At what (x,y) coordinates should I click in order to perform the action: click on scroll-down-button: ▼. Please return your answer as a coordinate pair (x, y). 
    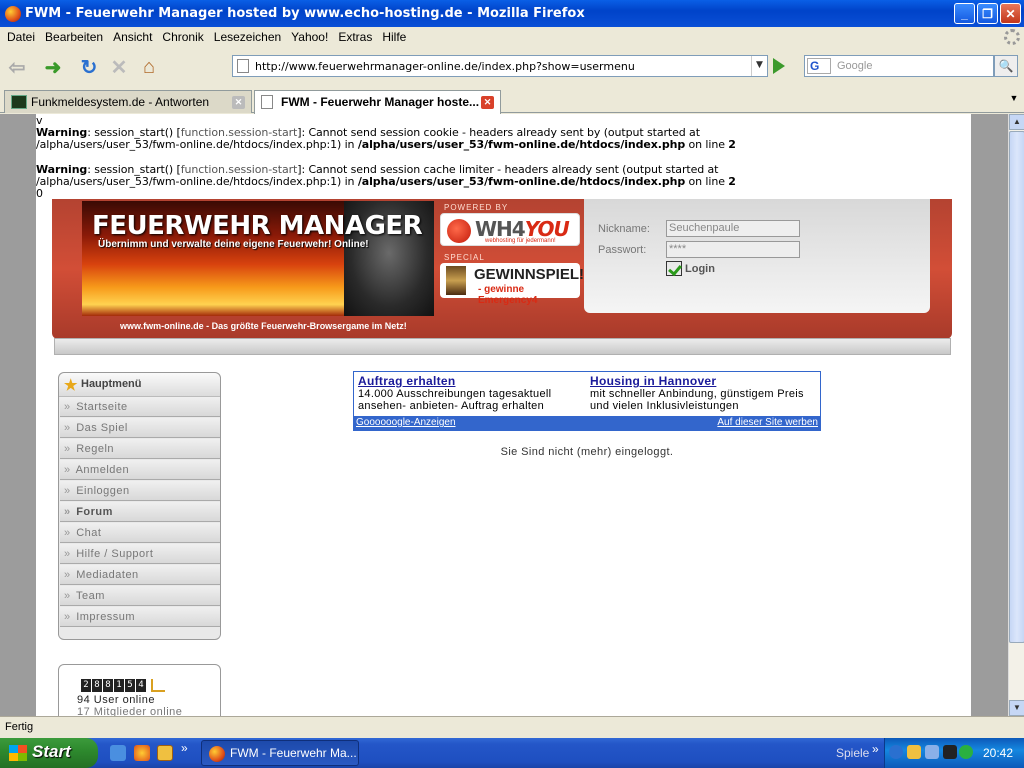
    Looking at the image, I should click on (1016, 708).